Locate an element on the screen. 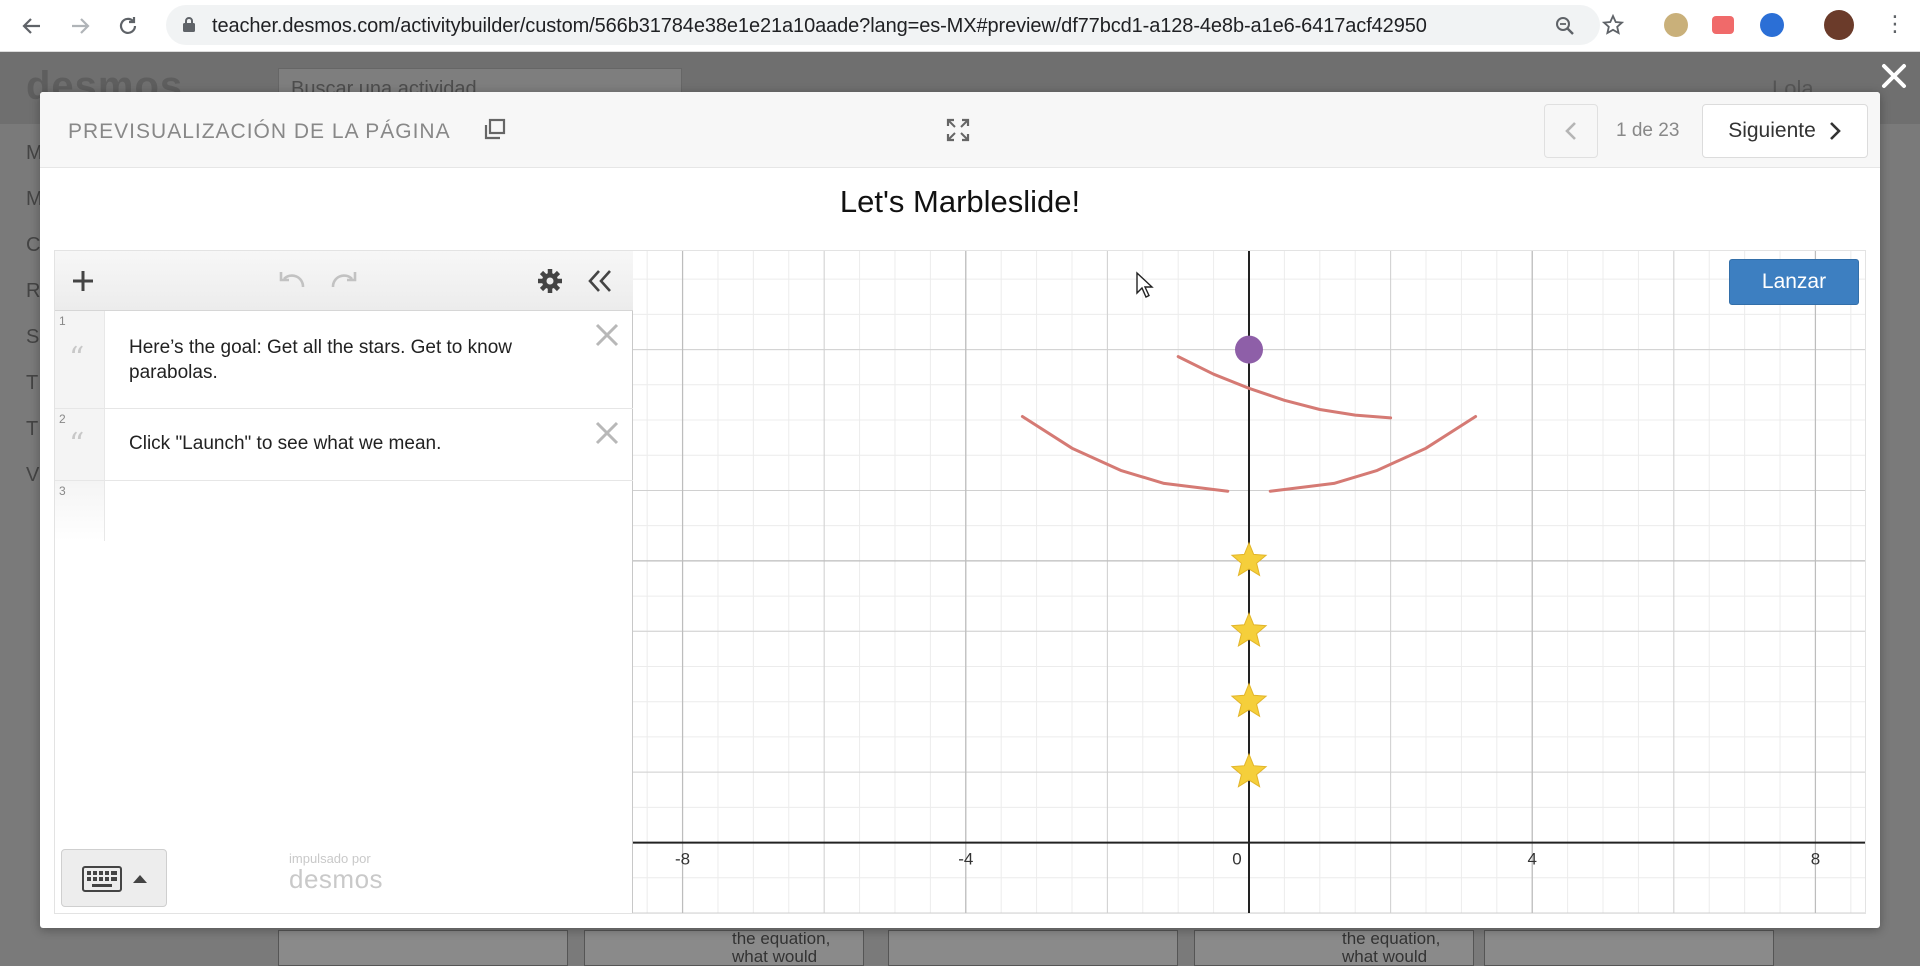 This screenshot has height=966, width=1920. keypad-toggle-button is located at coordinates (114, 878).